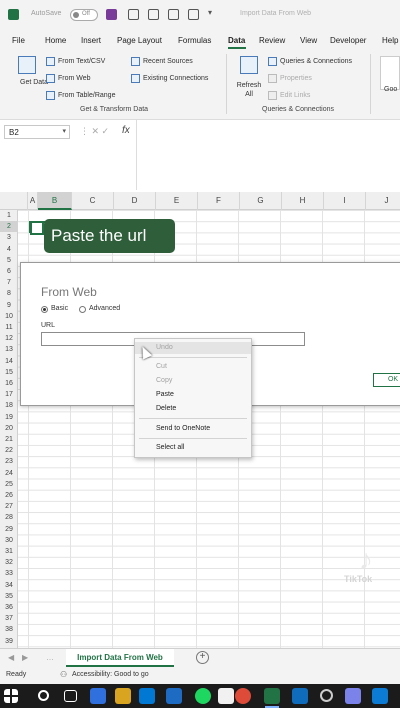 The height and width of the screenshot is (708, 400). I want to click on tab-developer: Developer, so click(348, 40).